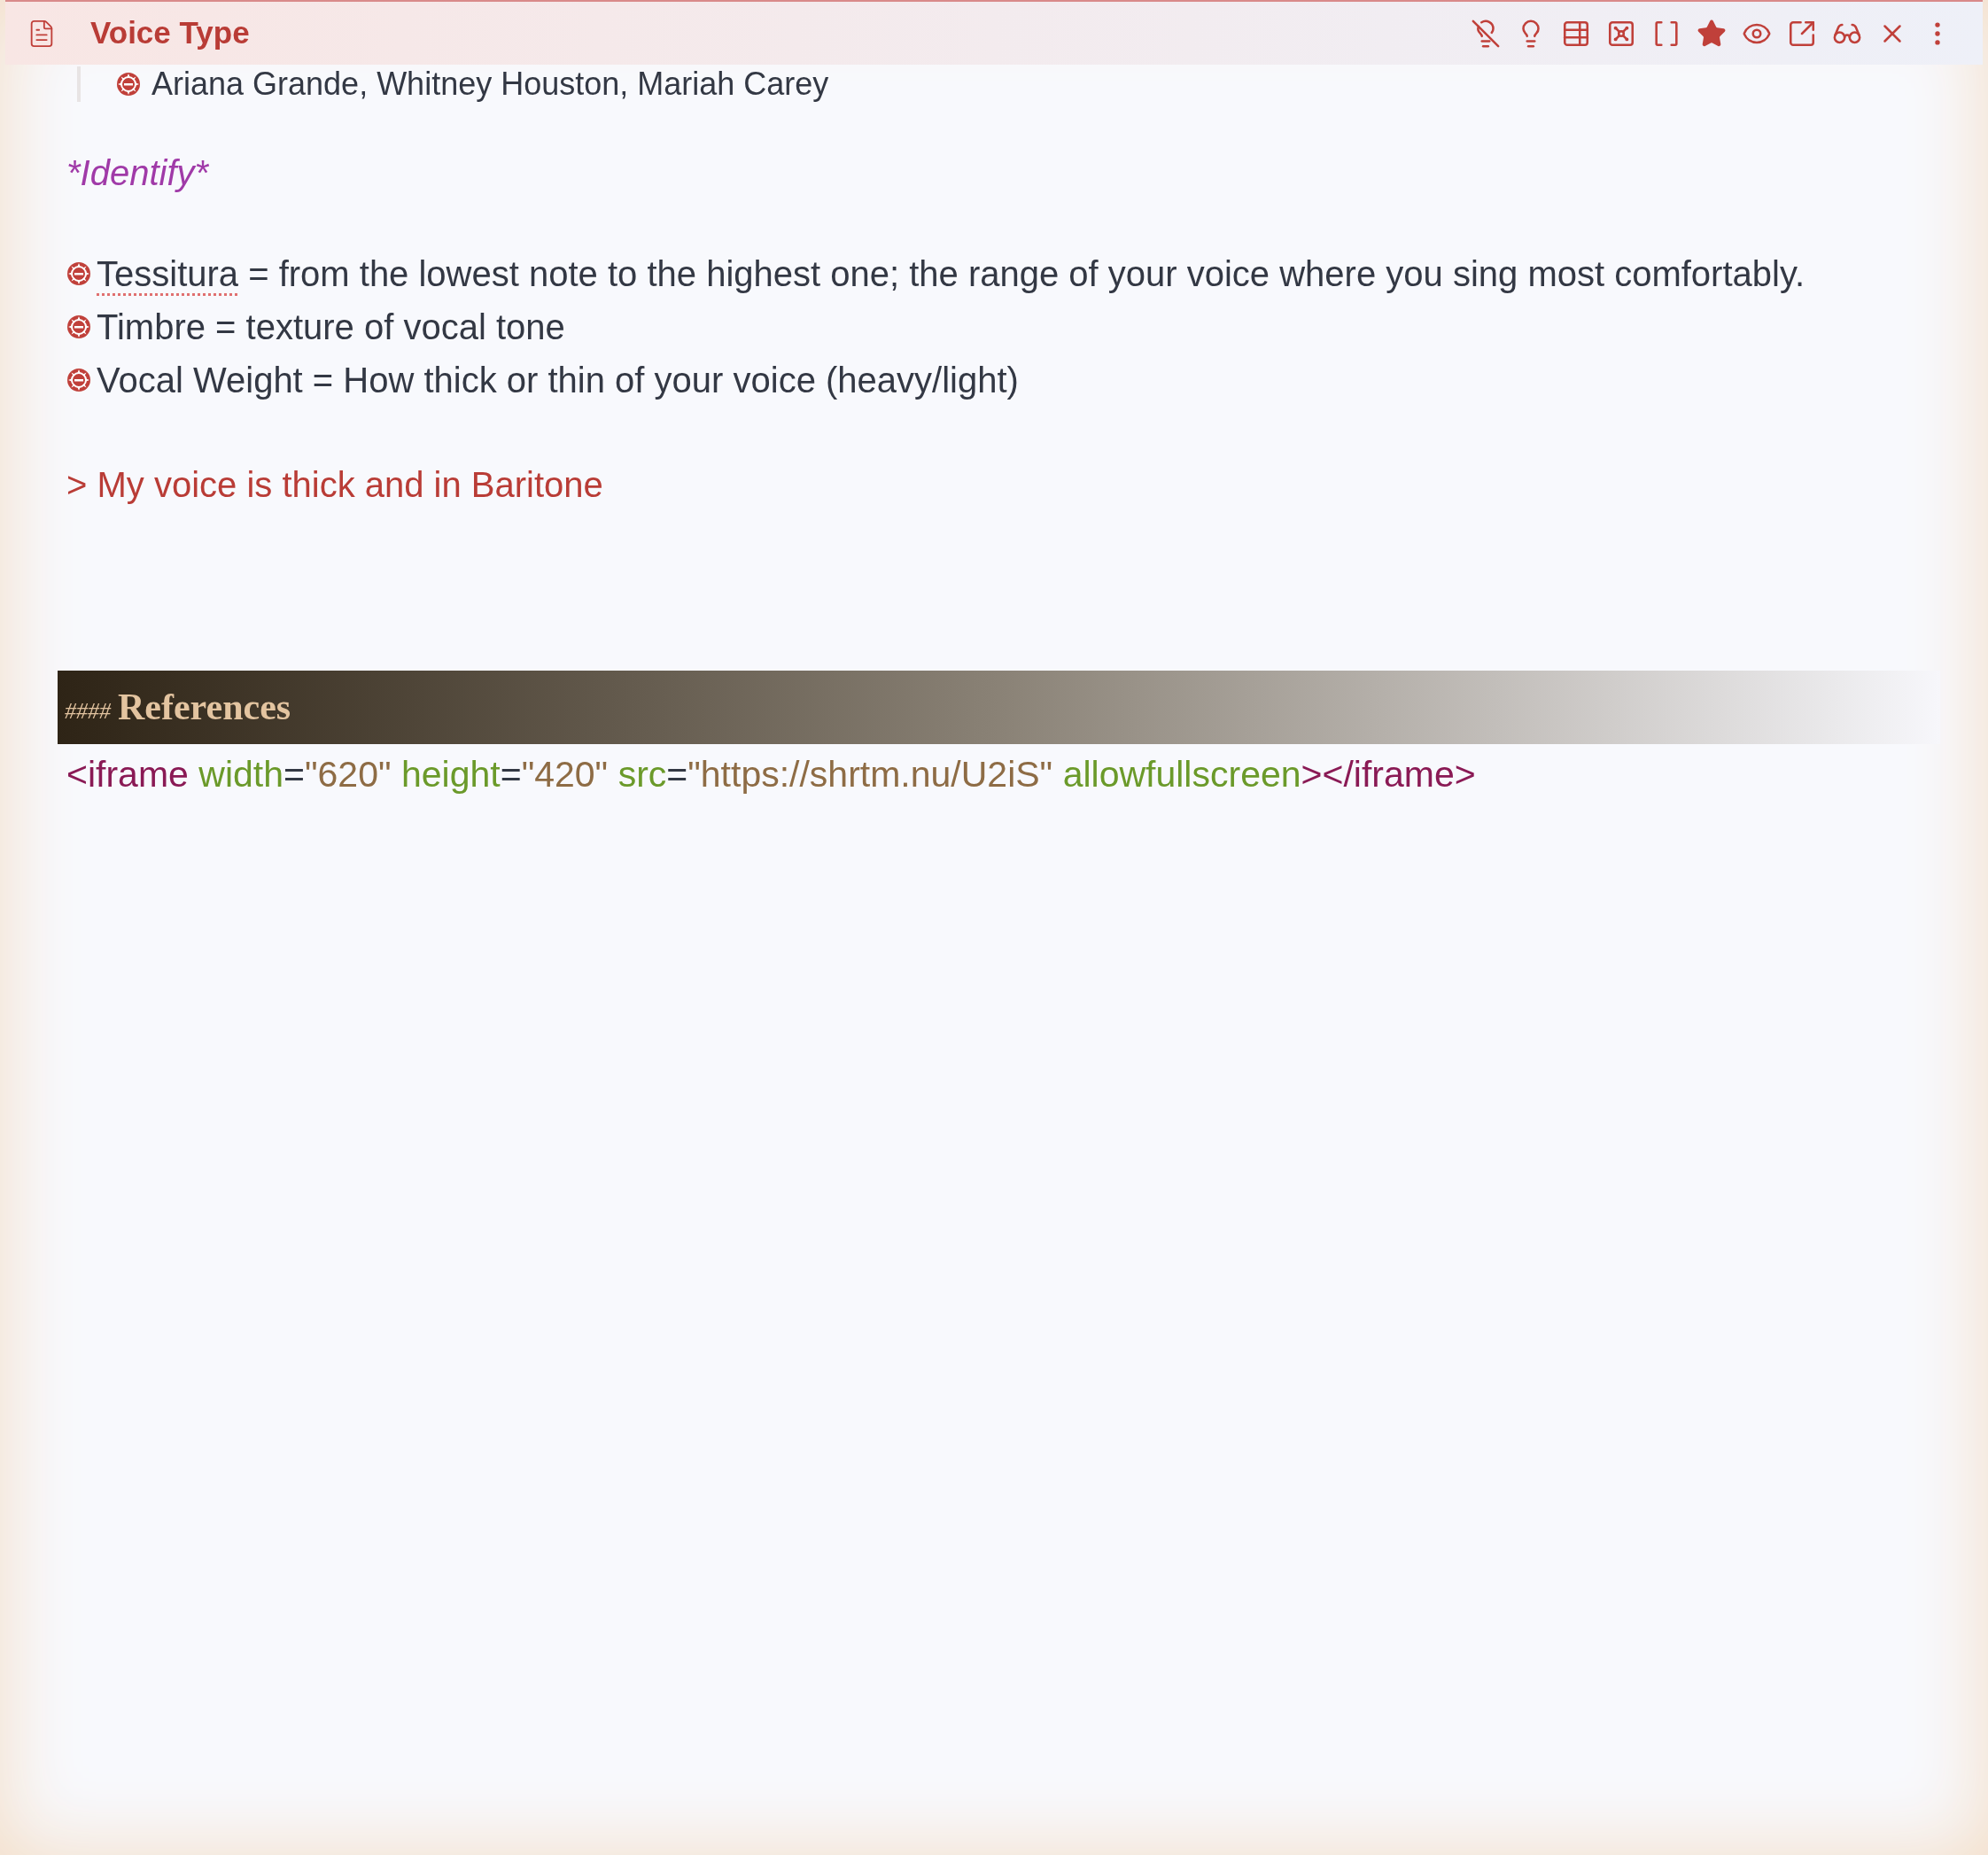  What do you see at coordinates (331, 327) in the screenshot?
I see `definition-item: Timbre = texture of vocal tone` at bounding box center [331, 327].